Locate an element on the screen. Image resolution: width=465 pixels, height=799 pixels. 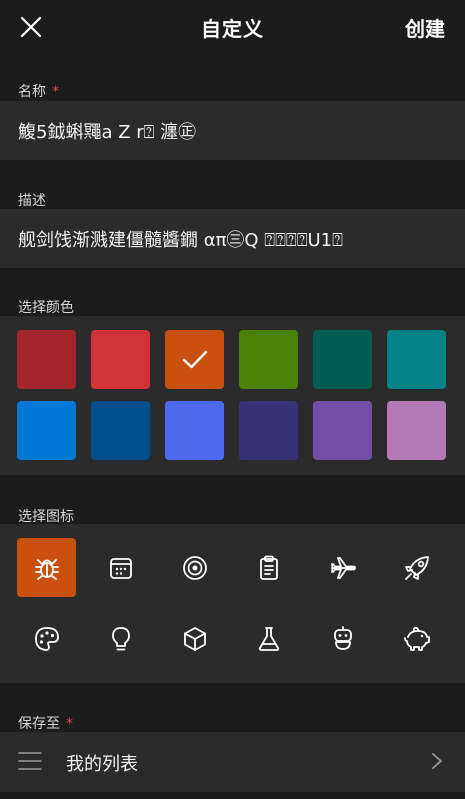
airplane-icon is located at coordinates (343, 568).